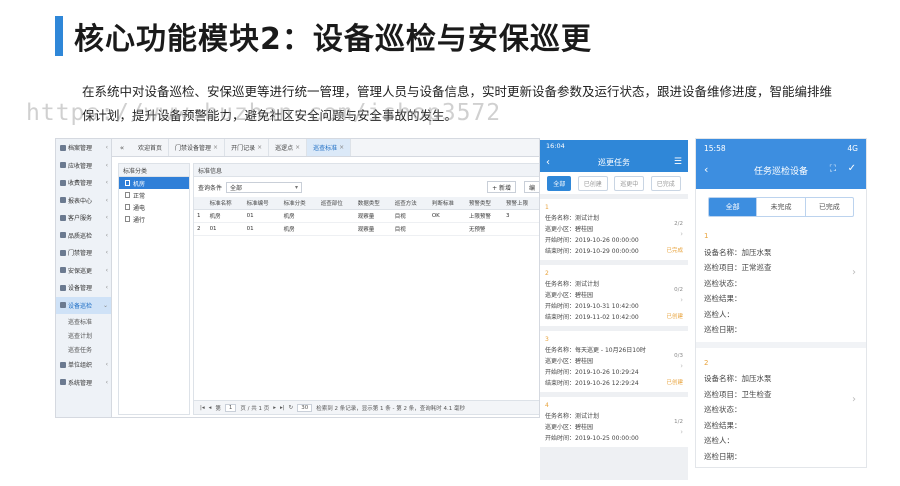 The height and width of the screenshot is (486, 900). I want to click on column-header: 标准编号, so click(262, 203).